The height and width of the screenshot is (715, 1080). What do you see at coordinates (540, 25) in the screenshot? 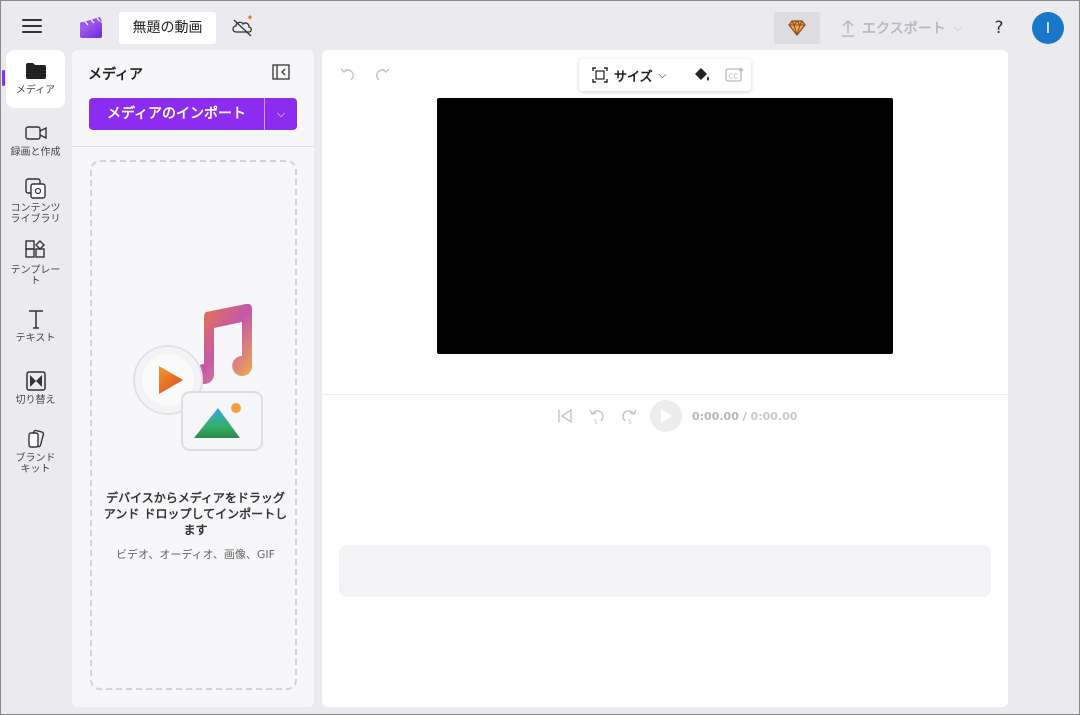
I see `top-bar: 無題の動画 エクスポート ⌵ ? I` at bounding box center [540, 25].